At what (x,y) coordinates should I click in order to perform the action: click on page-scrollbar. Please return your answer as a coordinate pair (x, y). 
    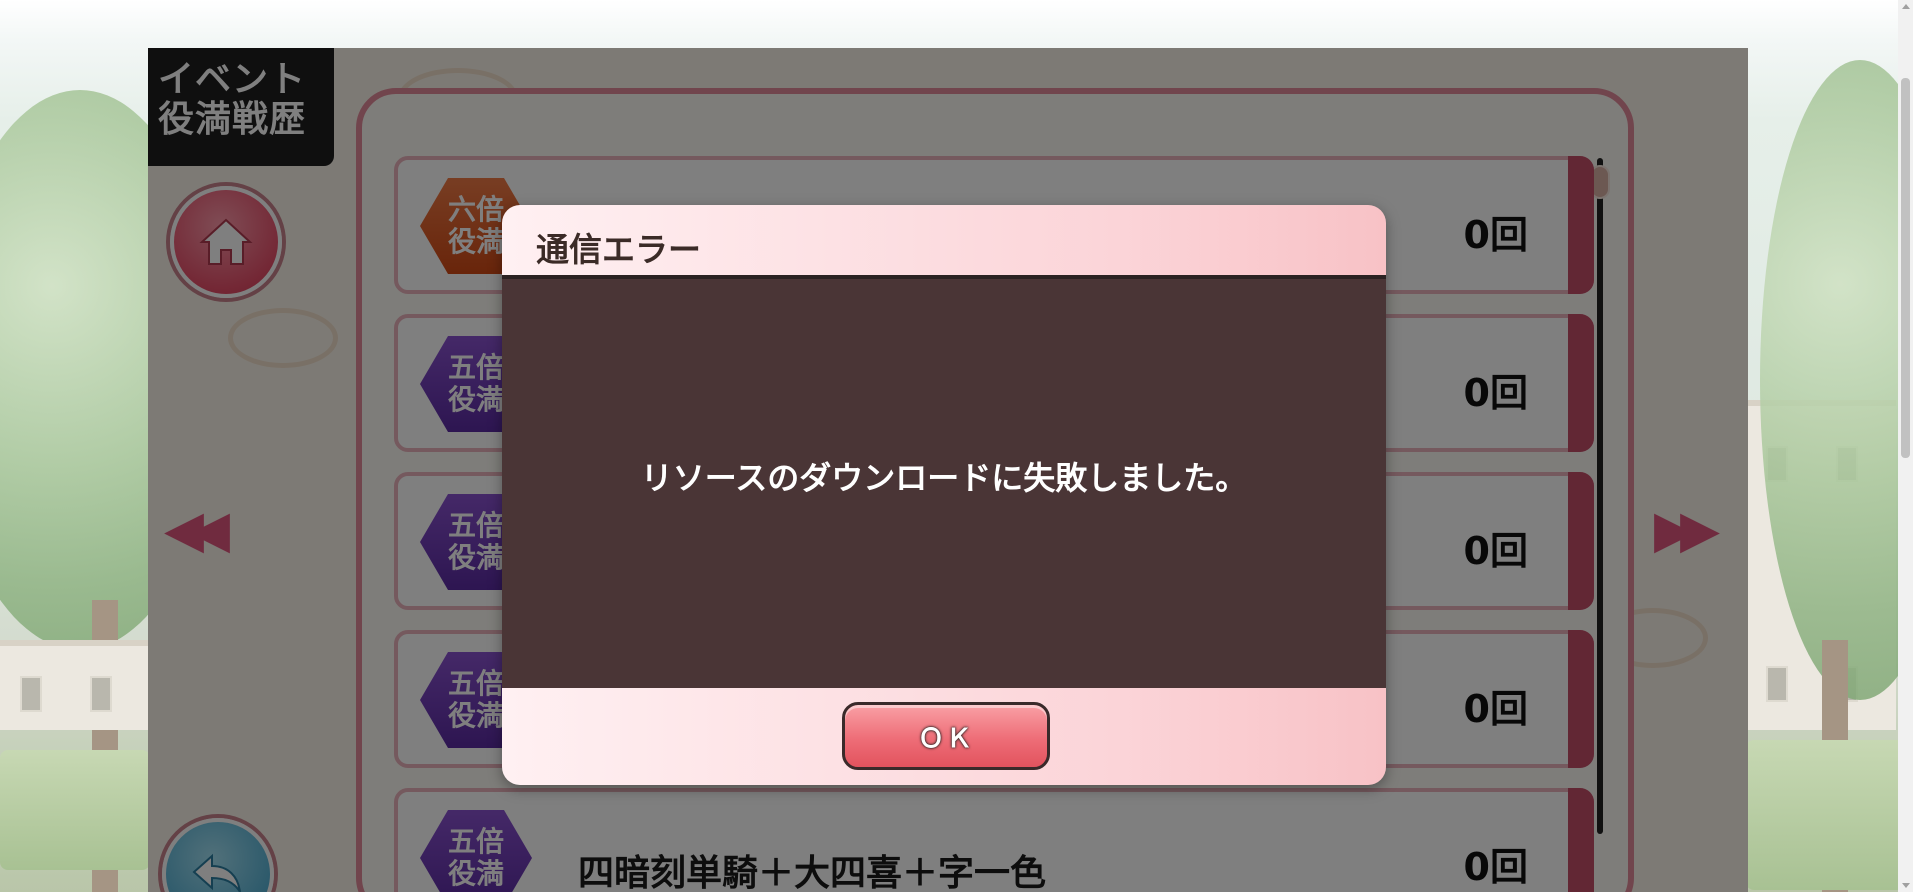
    Looking at the image, I should click on (1905, 446).